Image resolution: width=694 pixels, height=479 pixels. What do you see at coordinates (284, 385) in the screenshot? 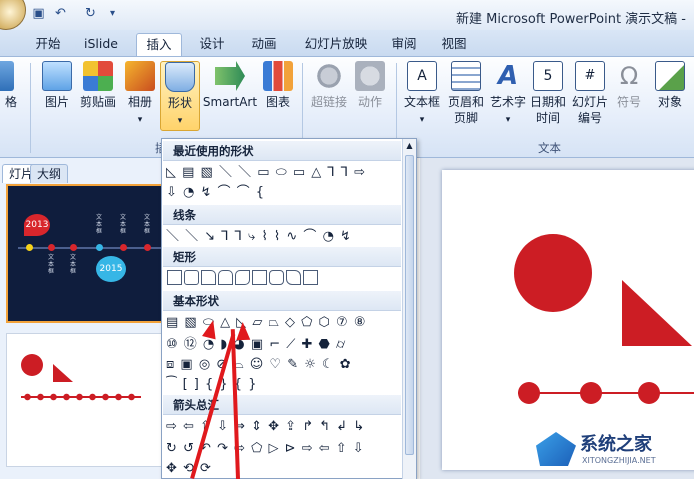
I see `basic-shapes-row-4: ⁀ [ ] { } { }` at bounding box center [284, 385].